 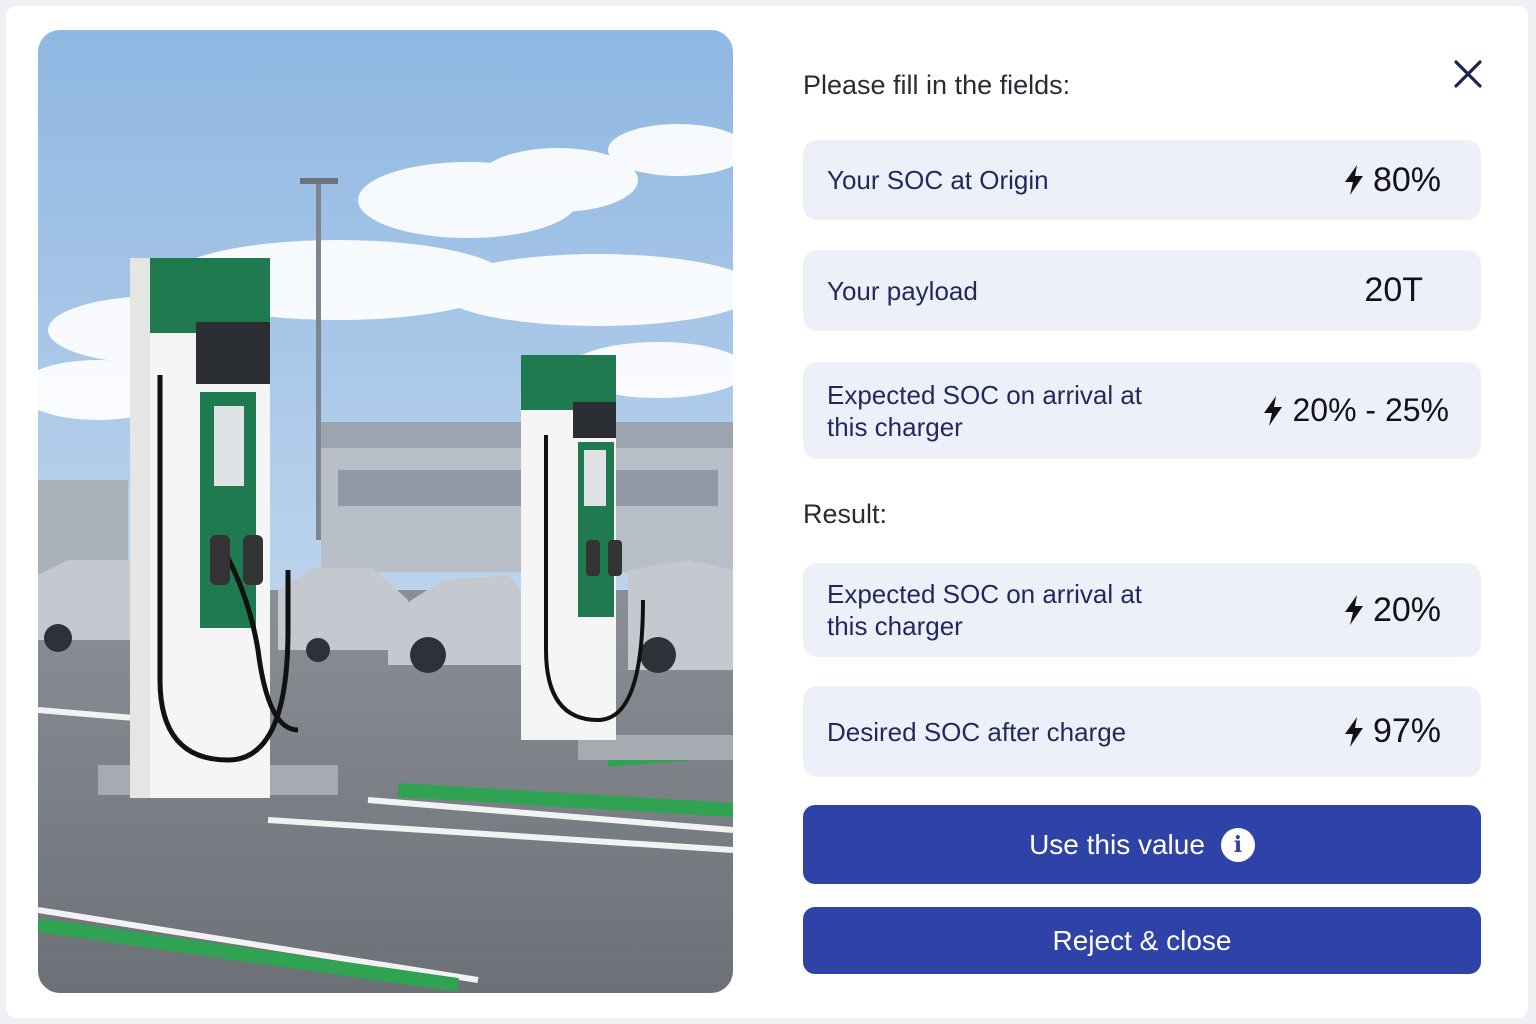 I want to click on field-value: 20T, so click(x=1393, y=290).